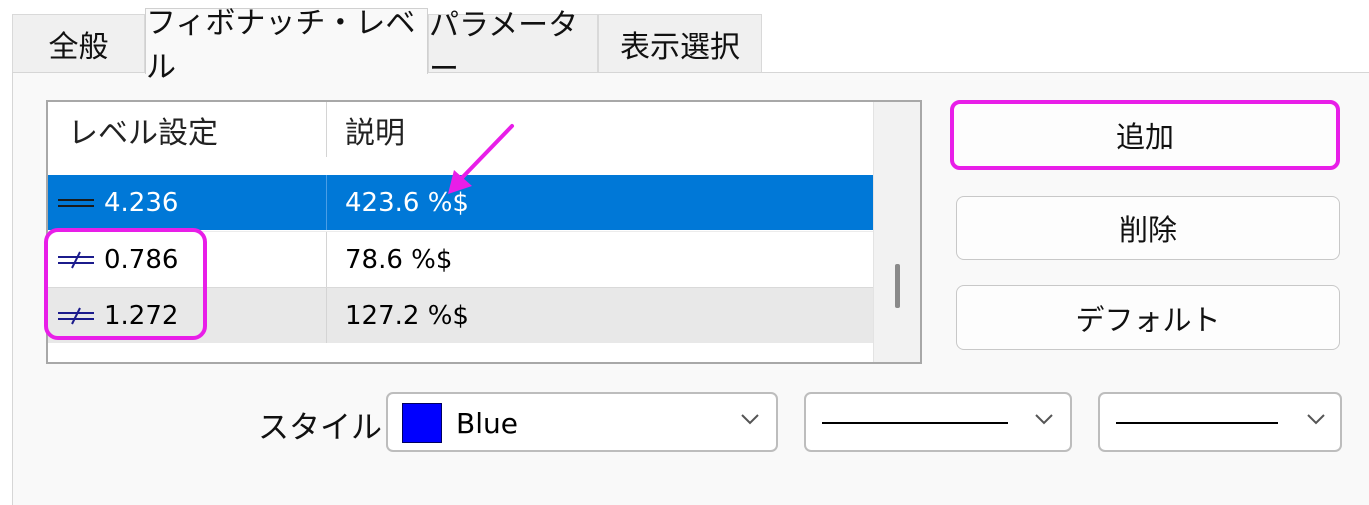  Describe the element at coordinates (481, 159) in the screenshot. I see `arrow-annotation-icon` at that location.